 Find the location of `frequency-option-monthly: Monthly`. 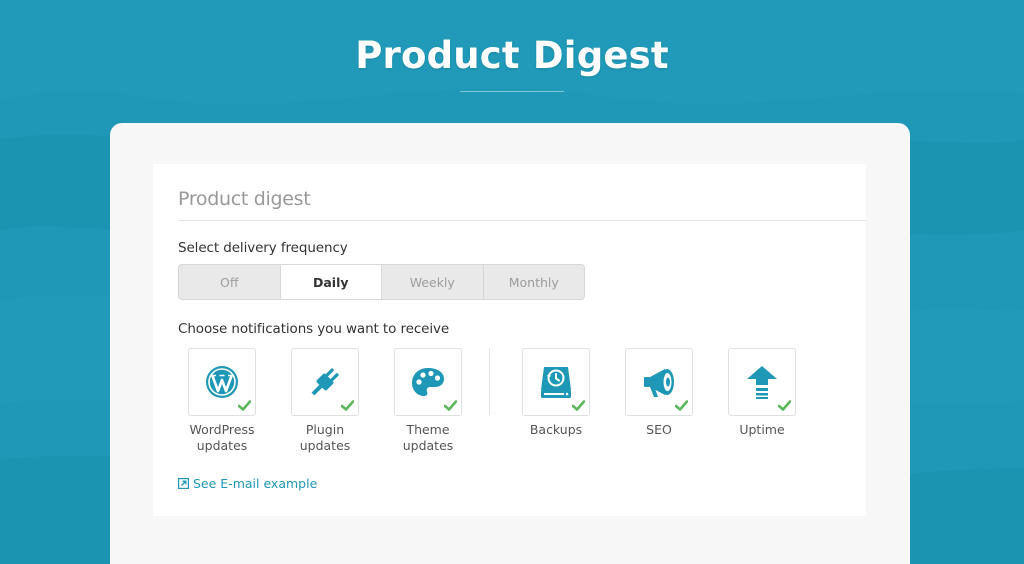

frequency-option-monthly: Monthly is located at coordinates (534, 282).